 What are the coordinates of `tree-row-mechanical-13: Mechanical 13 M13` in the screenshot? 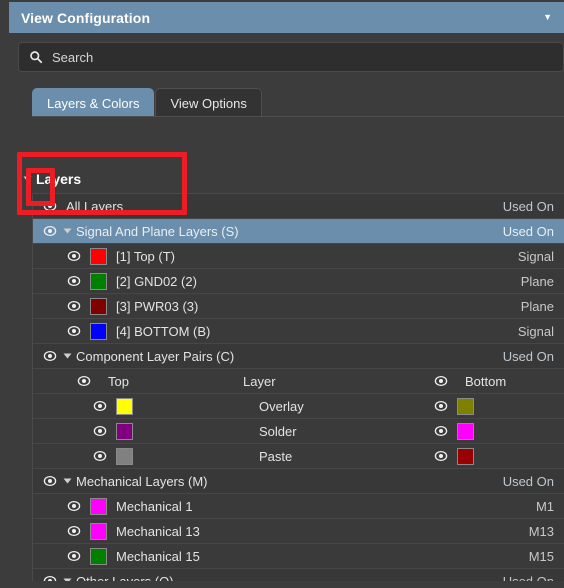 It's located at (298, 531).